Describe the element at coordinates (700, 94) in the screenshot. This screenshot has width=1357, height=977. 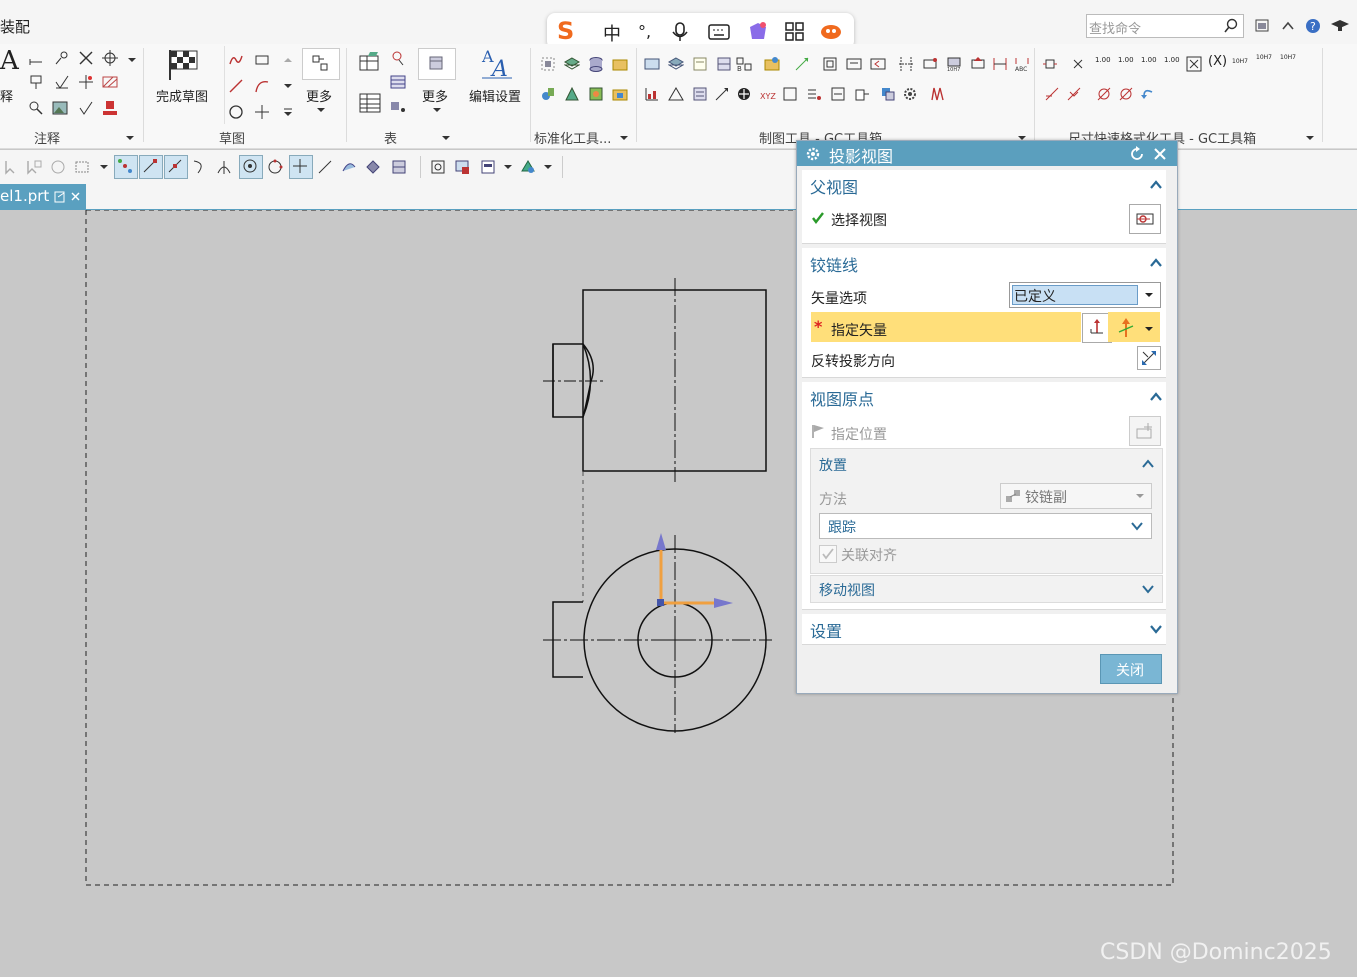
I see `draft-tool-18-icon` at that location.